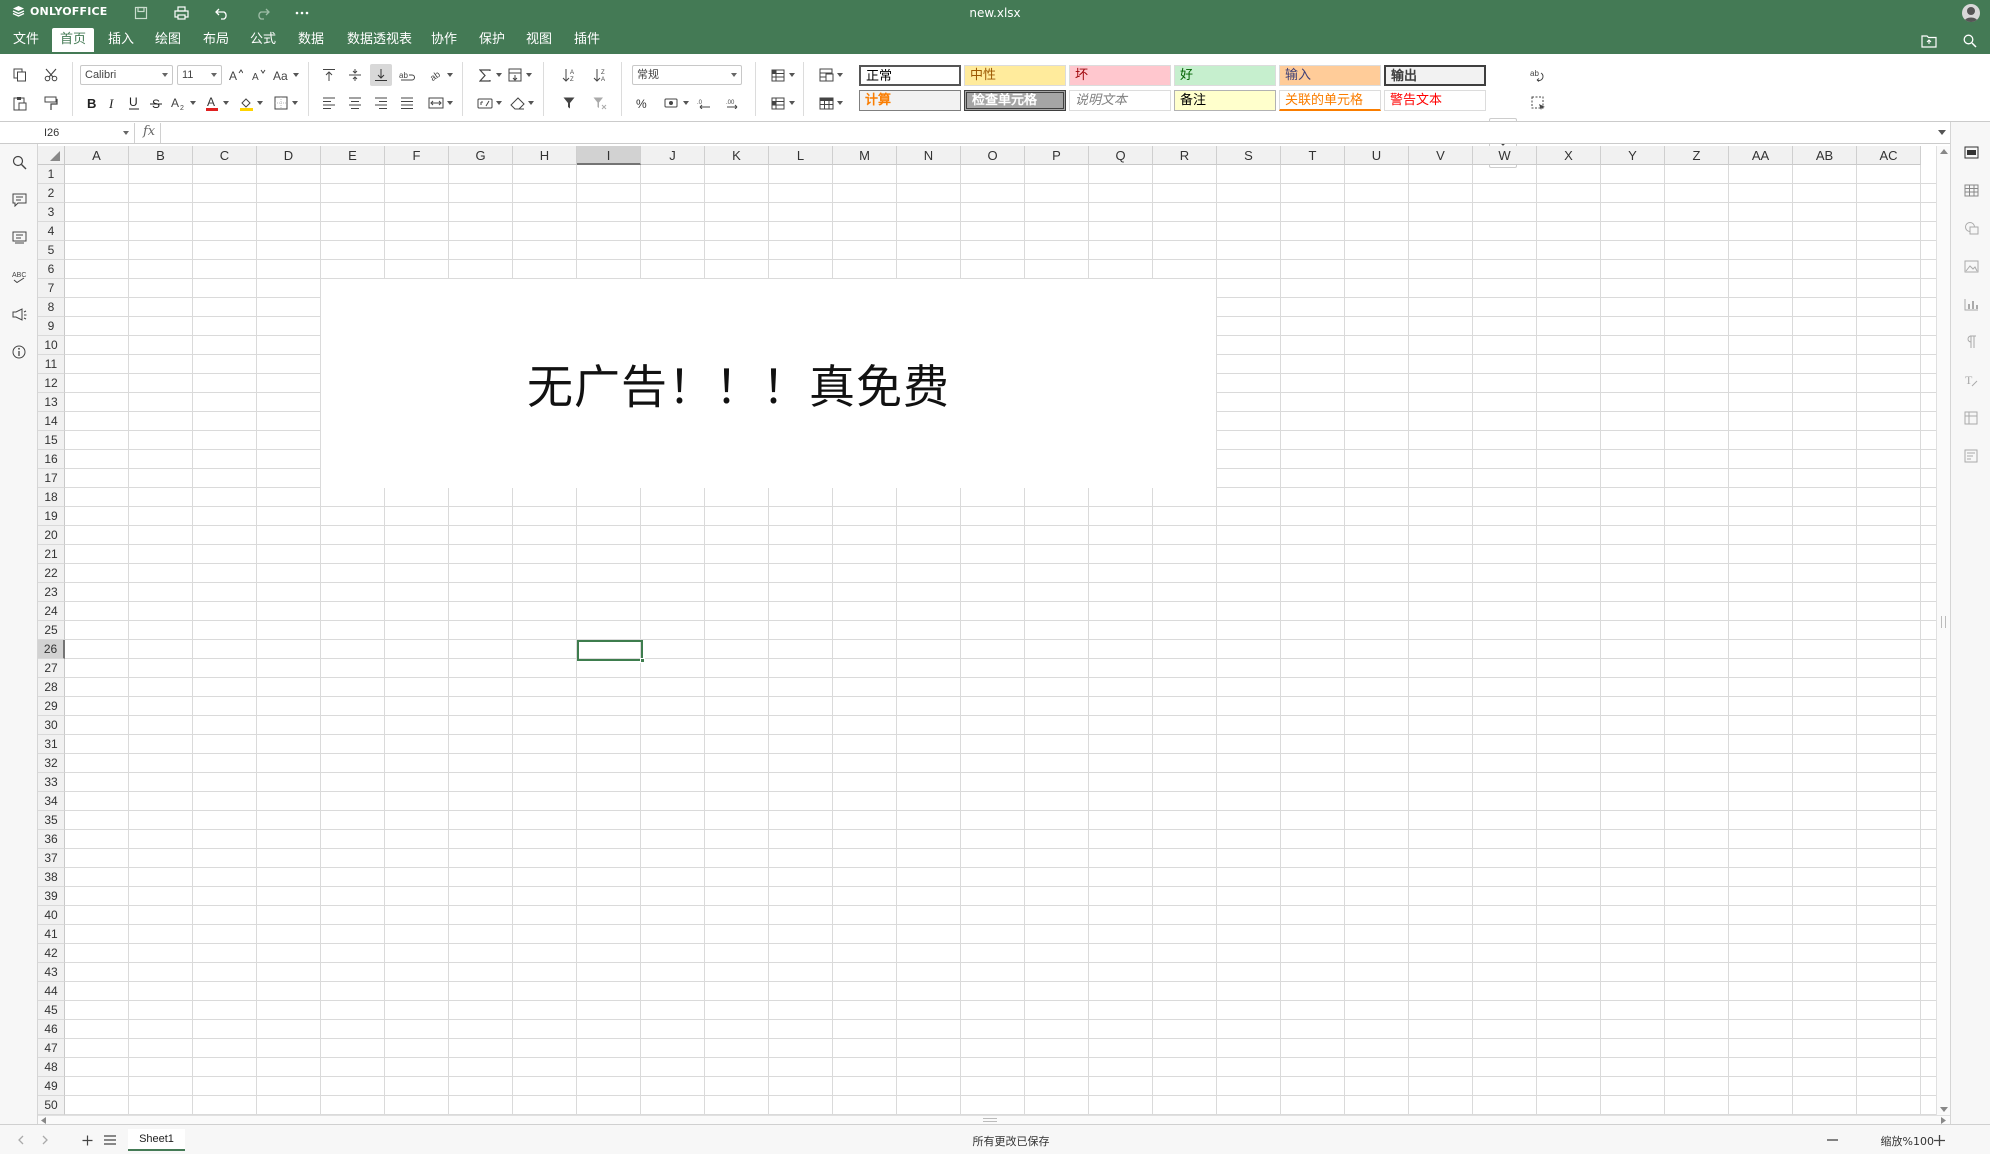  Describe the element at coordinates (417, 155) in the screenshot. I see `column-header: F` at that location.